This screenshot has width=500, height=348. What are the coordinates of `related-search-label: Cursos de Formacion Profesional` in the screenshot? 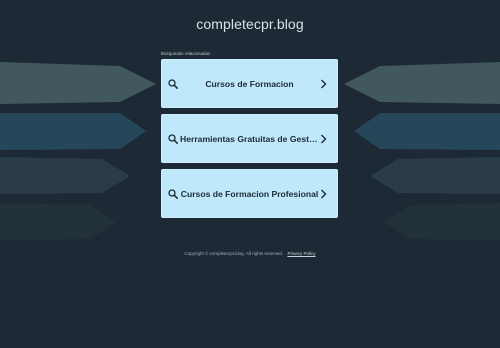 It's located at (249, 193).